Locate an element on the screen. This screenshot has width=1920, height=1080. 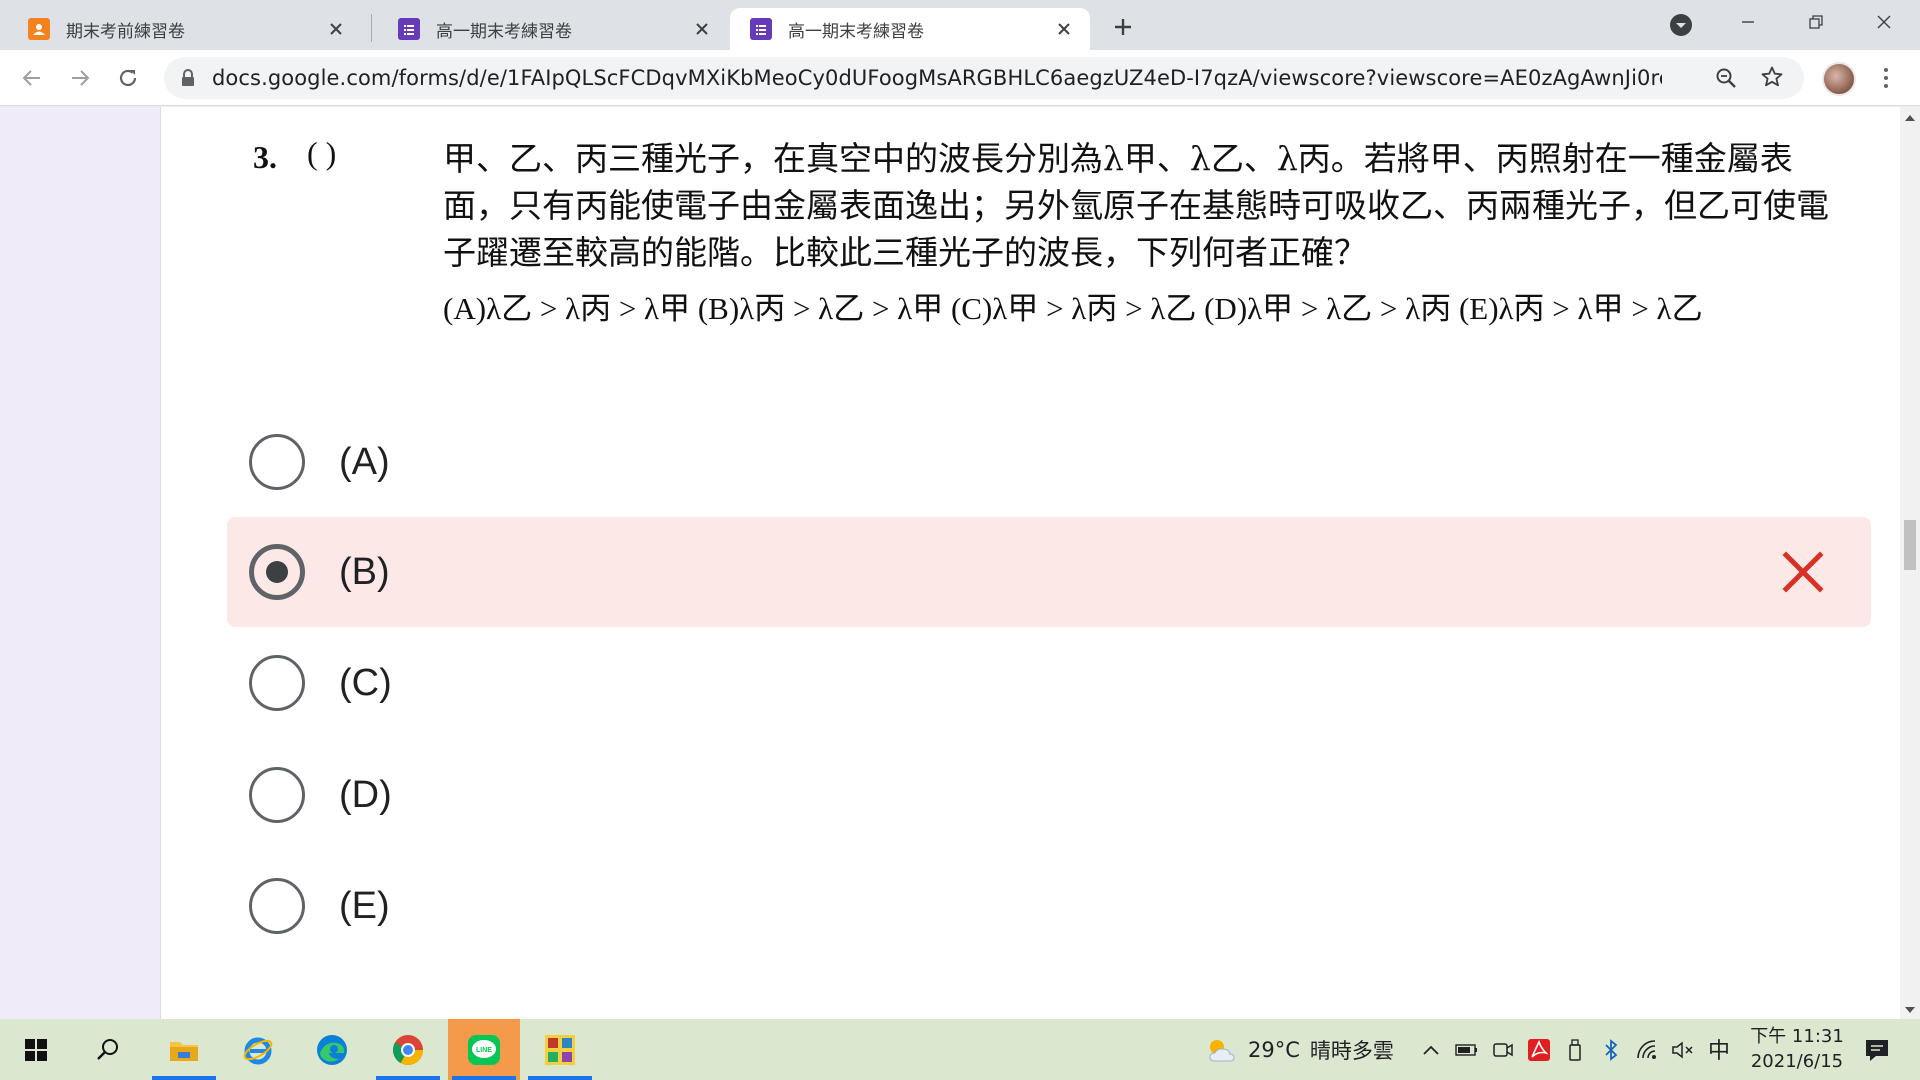
chrome-app is located at coordinates (408, 1049).